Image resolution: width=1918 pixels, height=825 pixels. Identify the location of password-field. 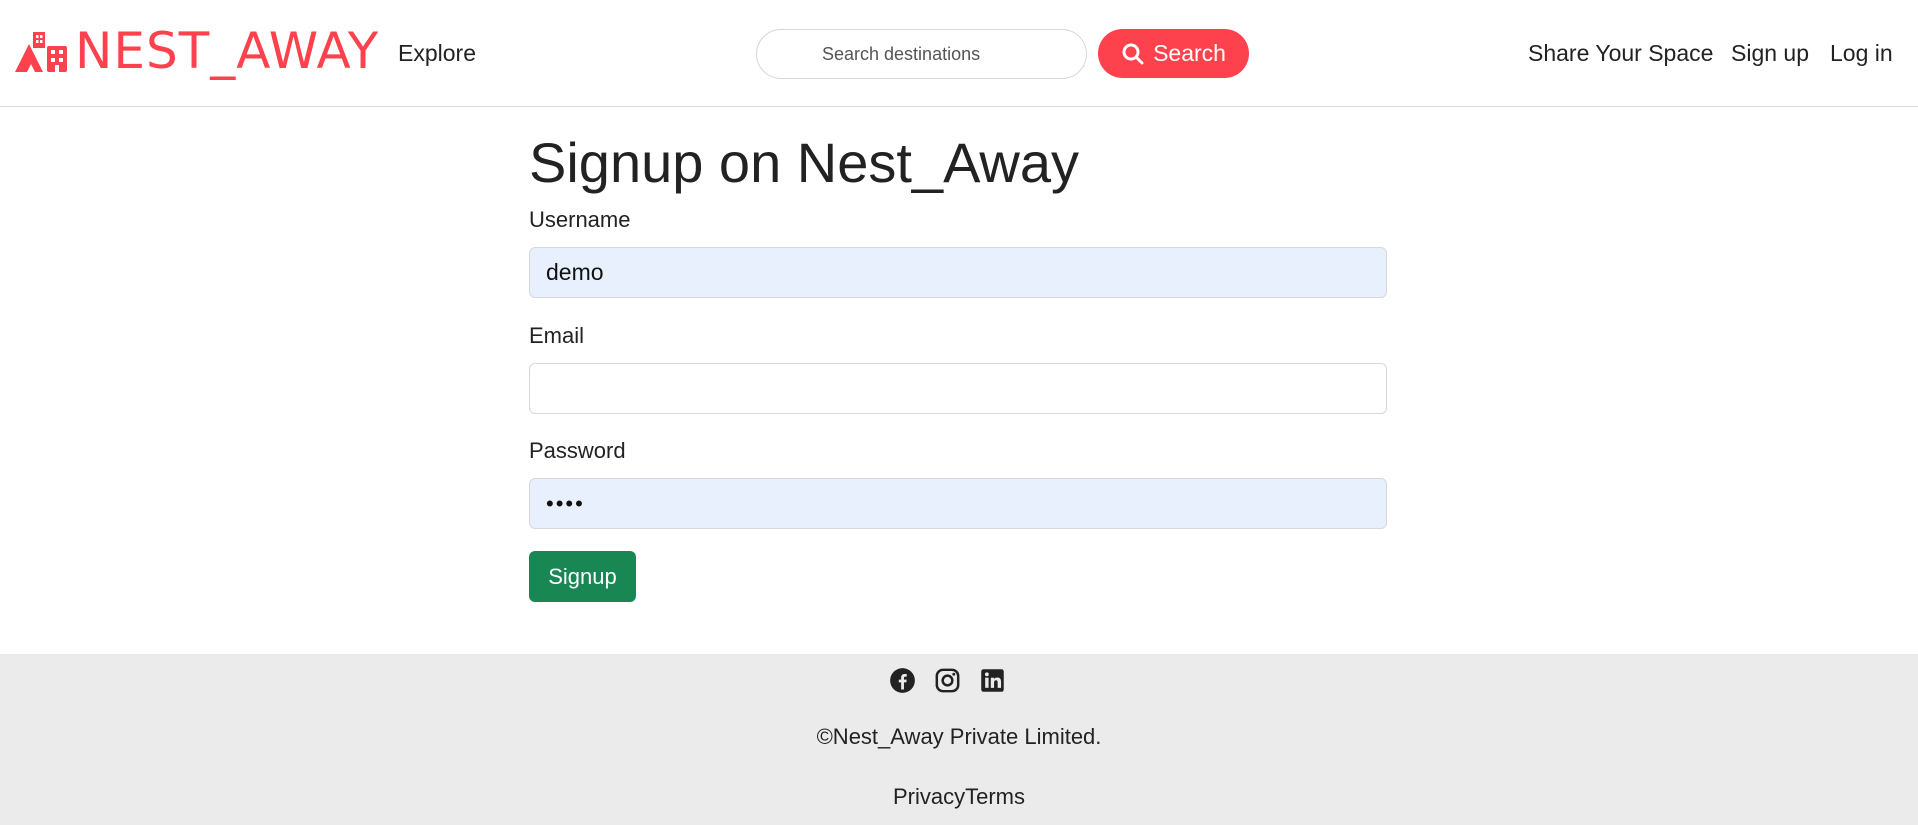
(958, 503).